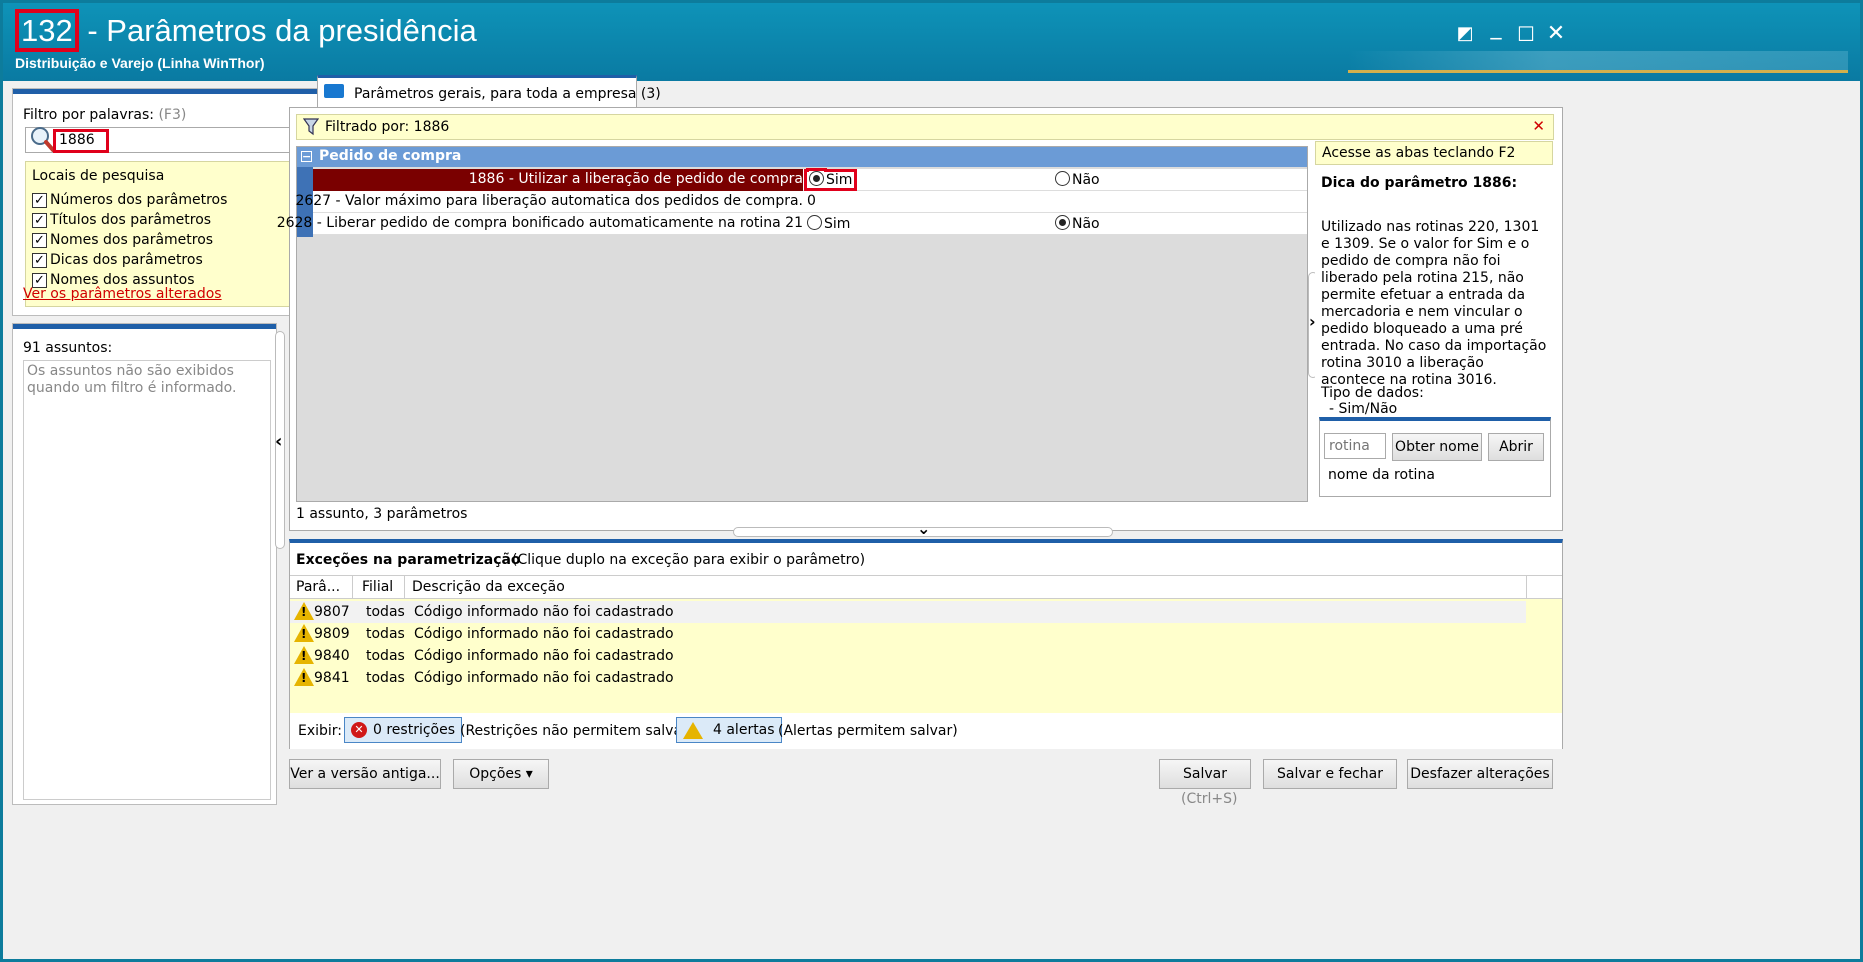  Describe the element at coordinates (122, 240) in the screenshot. I see `location-option: ✓ Nomes dos parâmetros` at that location.